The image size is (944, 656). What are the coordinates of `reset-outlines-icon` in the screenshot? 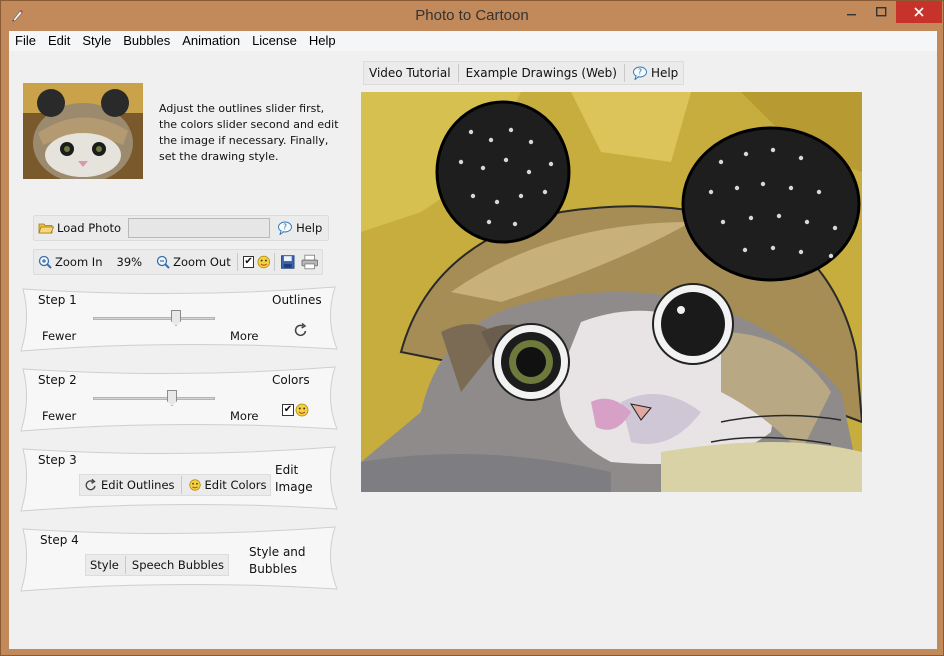 It's located at (301, 330).